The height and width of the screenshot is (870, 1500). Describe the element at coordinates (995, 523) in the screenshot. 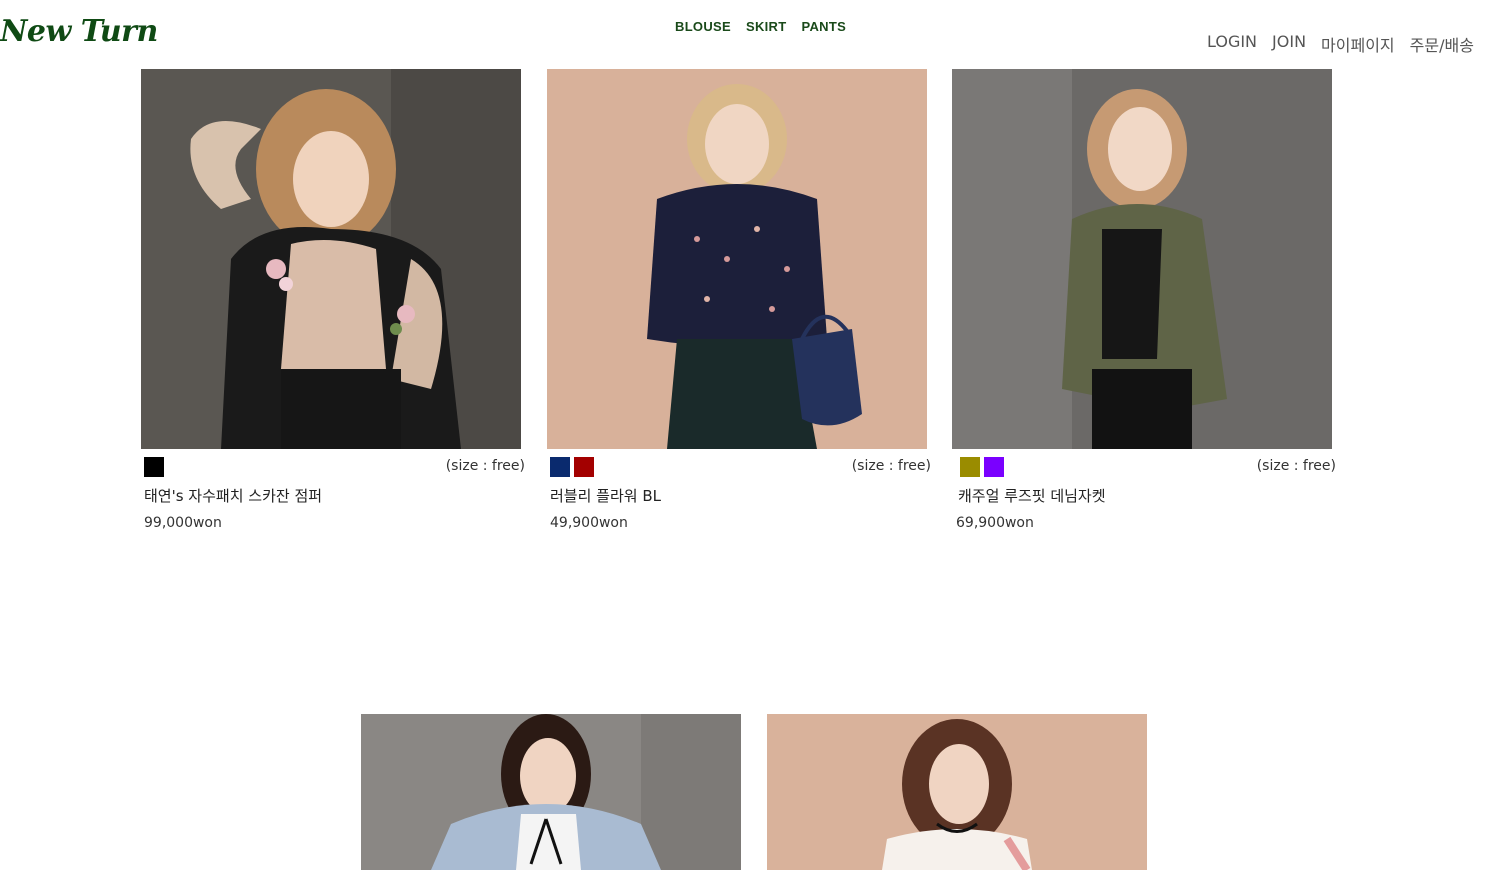

I see `product-price: 69,900won` at that location.